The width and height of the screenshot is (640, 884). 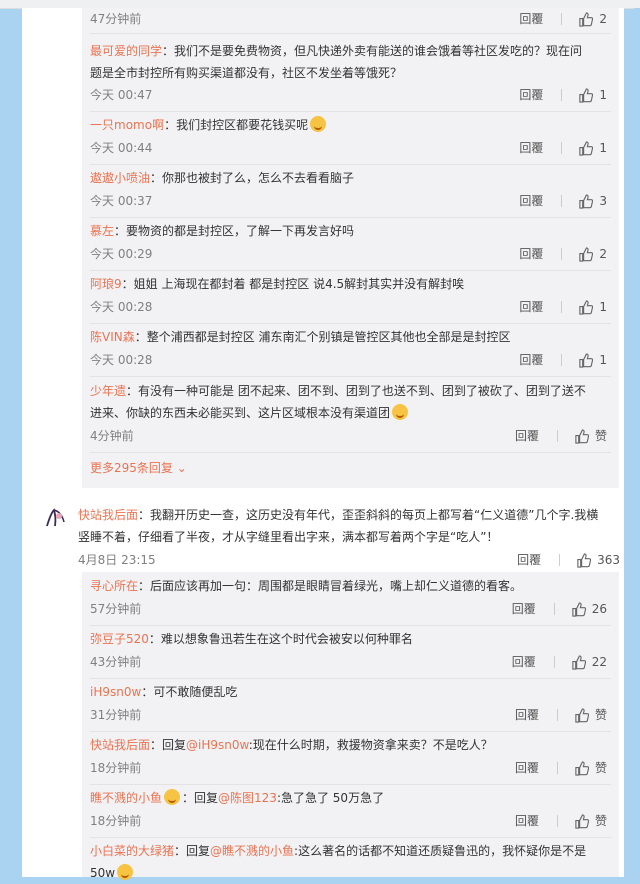 I want to click on comment-time: 31分钟前, so click(x=116, y=715).